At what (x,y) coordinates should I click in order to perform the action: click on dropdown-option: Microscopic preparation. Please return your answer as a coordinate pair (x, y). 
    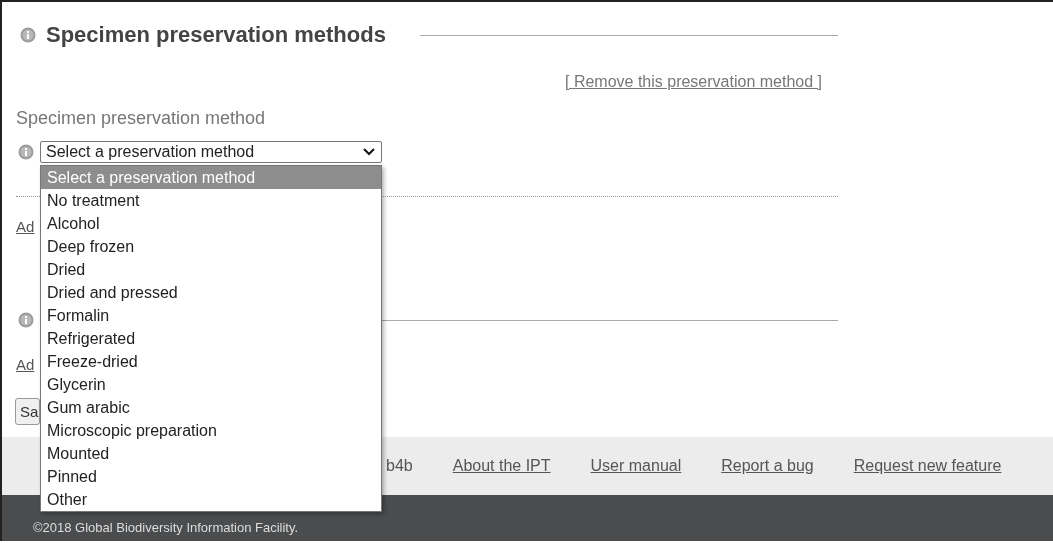
    Looking at the image, I should click on (211, 430).